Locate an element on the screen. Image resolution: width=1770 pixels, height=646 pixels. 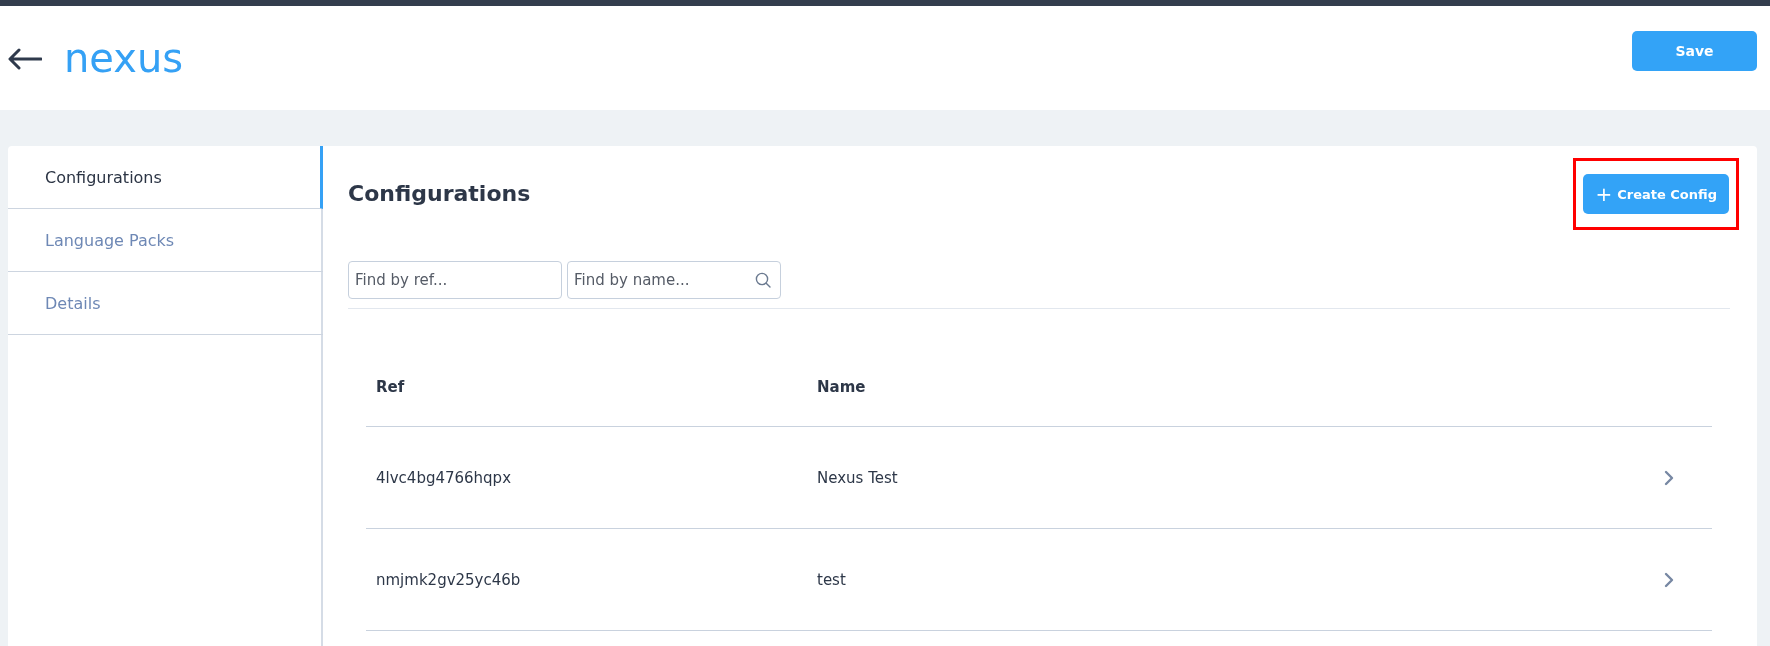
table-cell-text: nmjmk2gv25yc46b is located at coordinates (448, 579).